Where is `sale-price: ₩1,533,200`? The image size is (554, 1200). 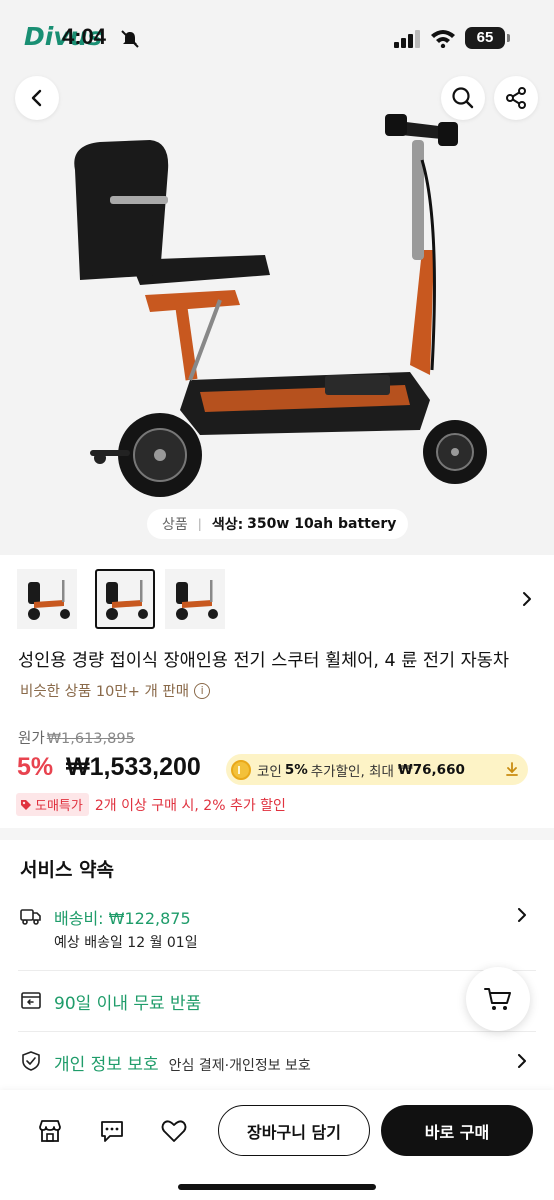
sale-price: ₩1,533,200 is located at coordinates (133, 767).